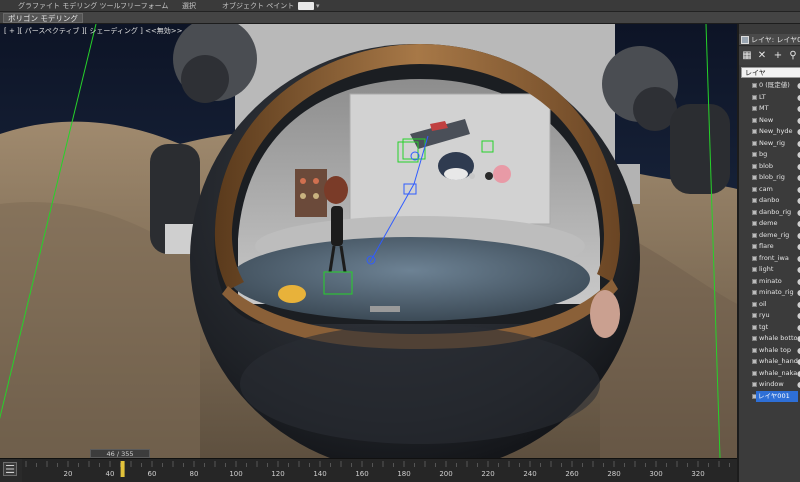 Image resolution: width=800 pixels, height=482 pixels. Describe the element at coordinates (69, 6) in the screenshot. I see `tab-graphite-modeling-tools: グラファイト モデリング ツール` at that location.